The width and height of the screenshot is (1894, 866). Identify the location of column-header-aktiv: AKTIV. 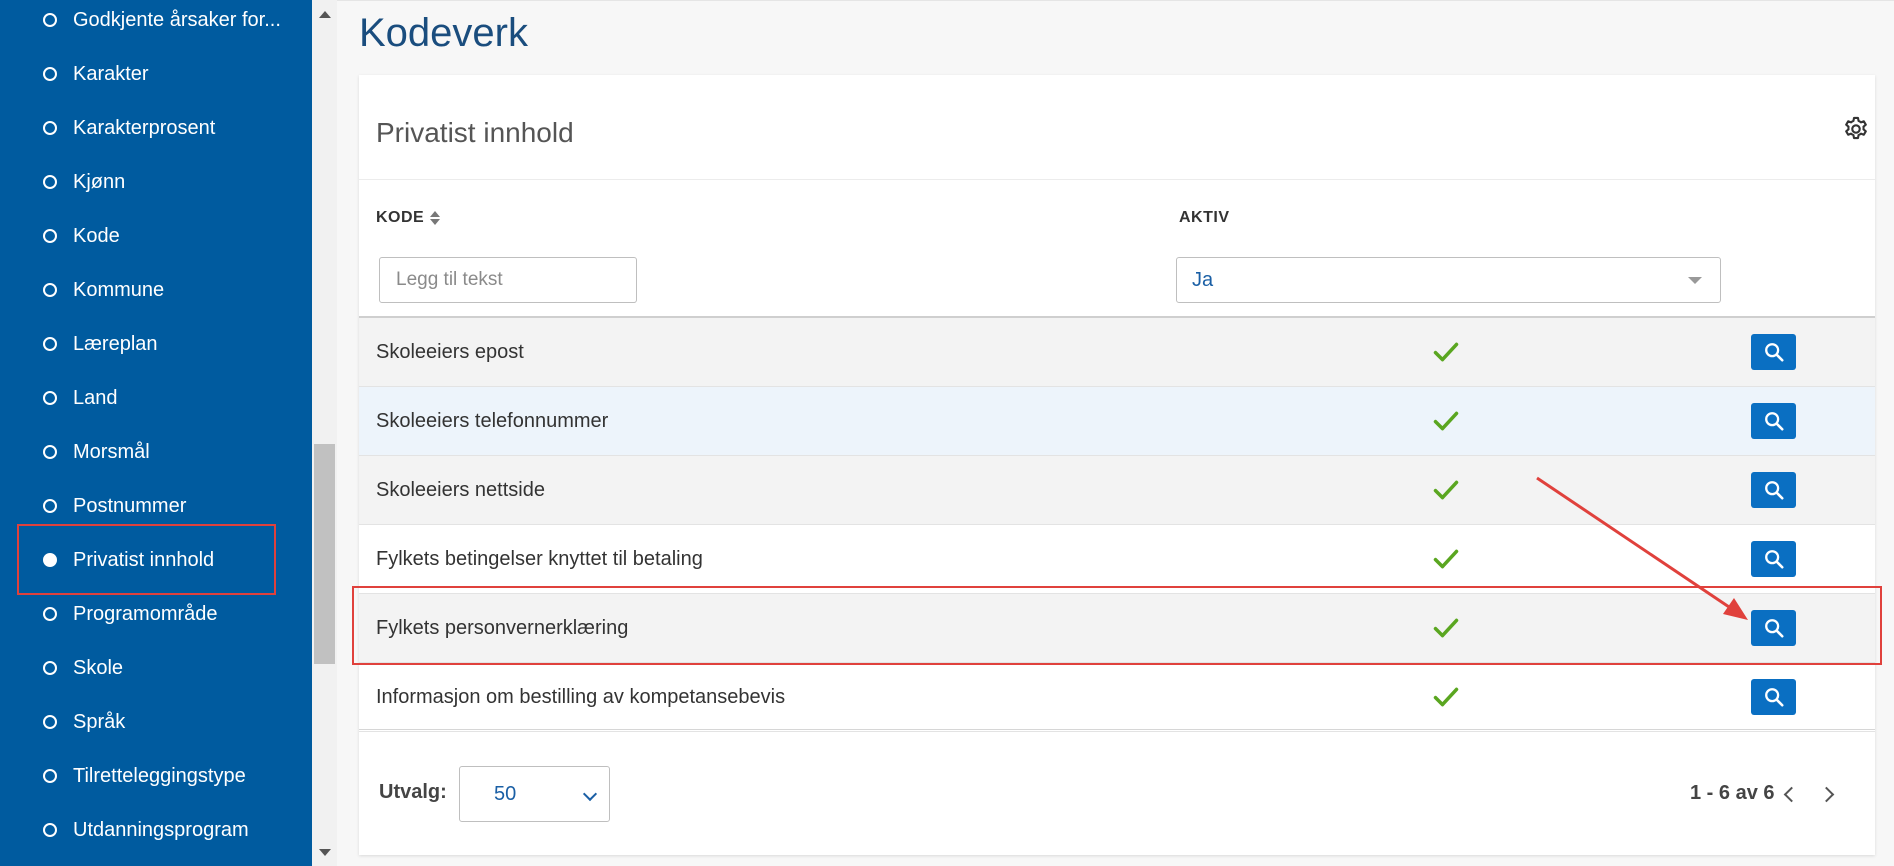
(1204, 218).